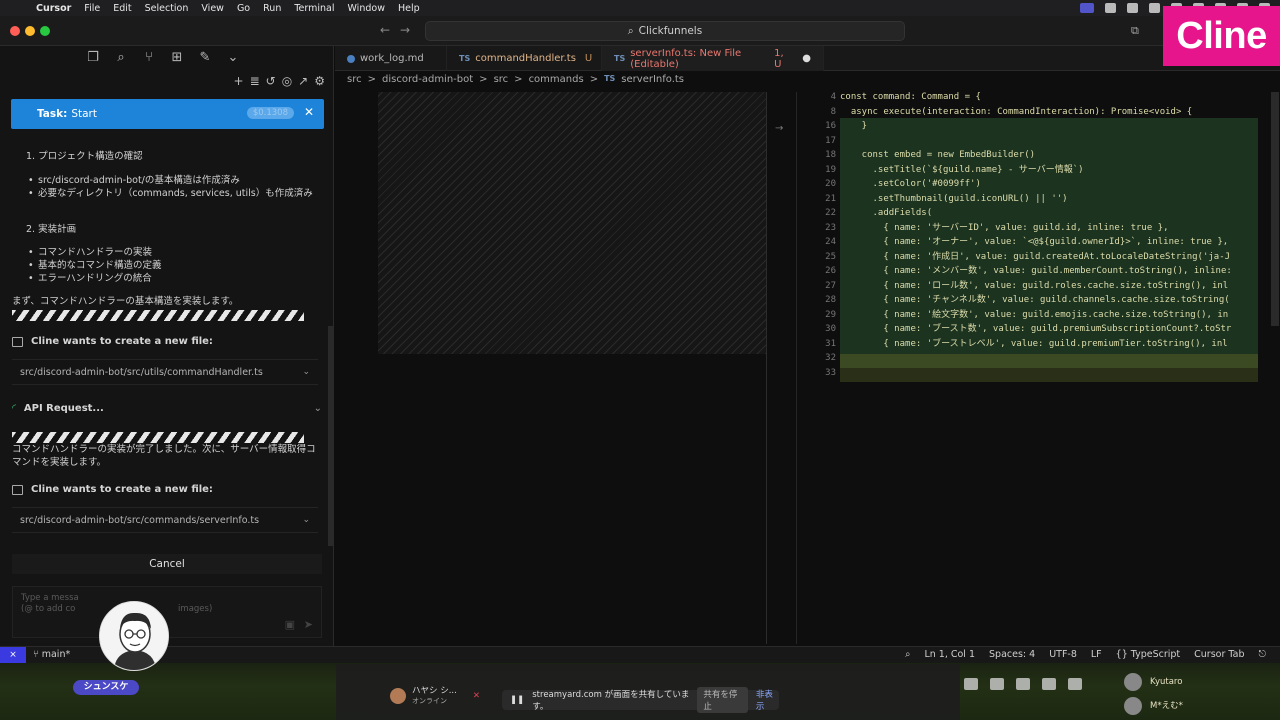 The image size is (1280, 720). I want to click on history-icon: ↺, so click(271, 81).